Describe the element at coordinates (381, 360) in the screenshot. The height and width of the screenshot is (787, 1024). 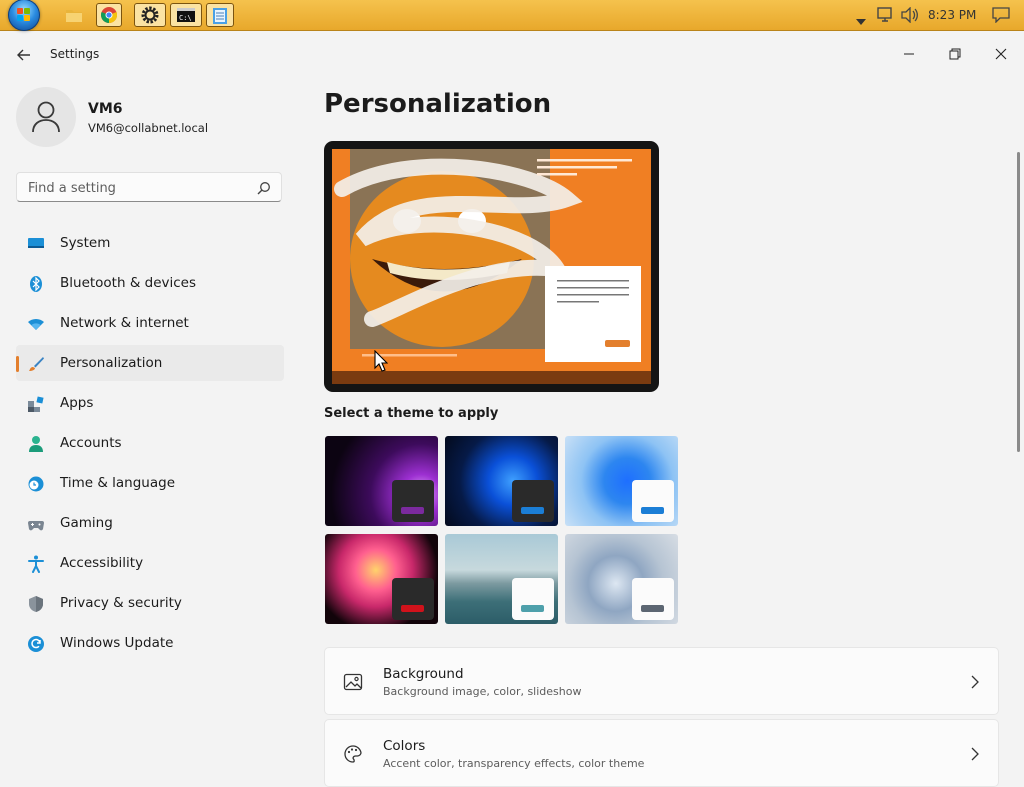
I see `mouse-cursor-icon` at that location.